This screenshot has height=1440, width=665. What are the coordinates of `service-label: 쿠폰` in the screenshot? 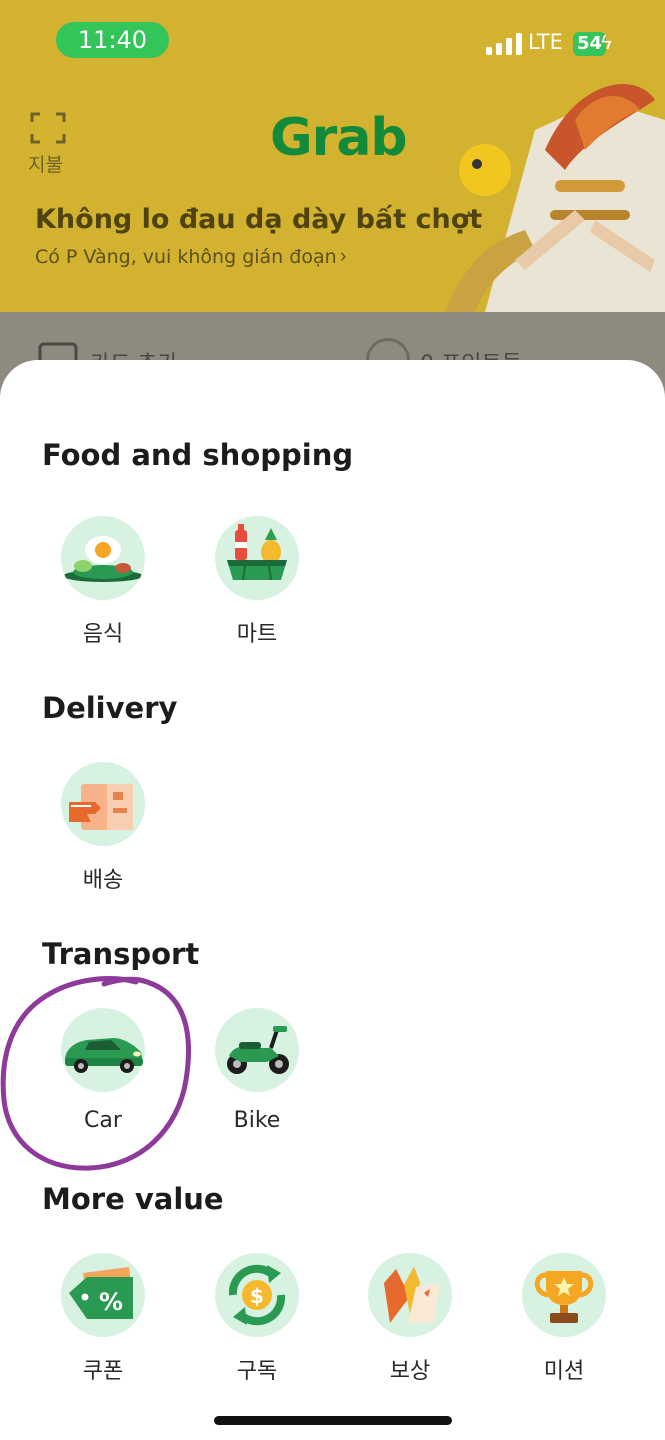 It's located at (103, 1371).